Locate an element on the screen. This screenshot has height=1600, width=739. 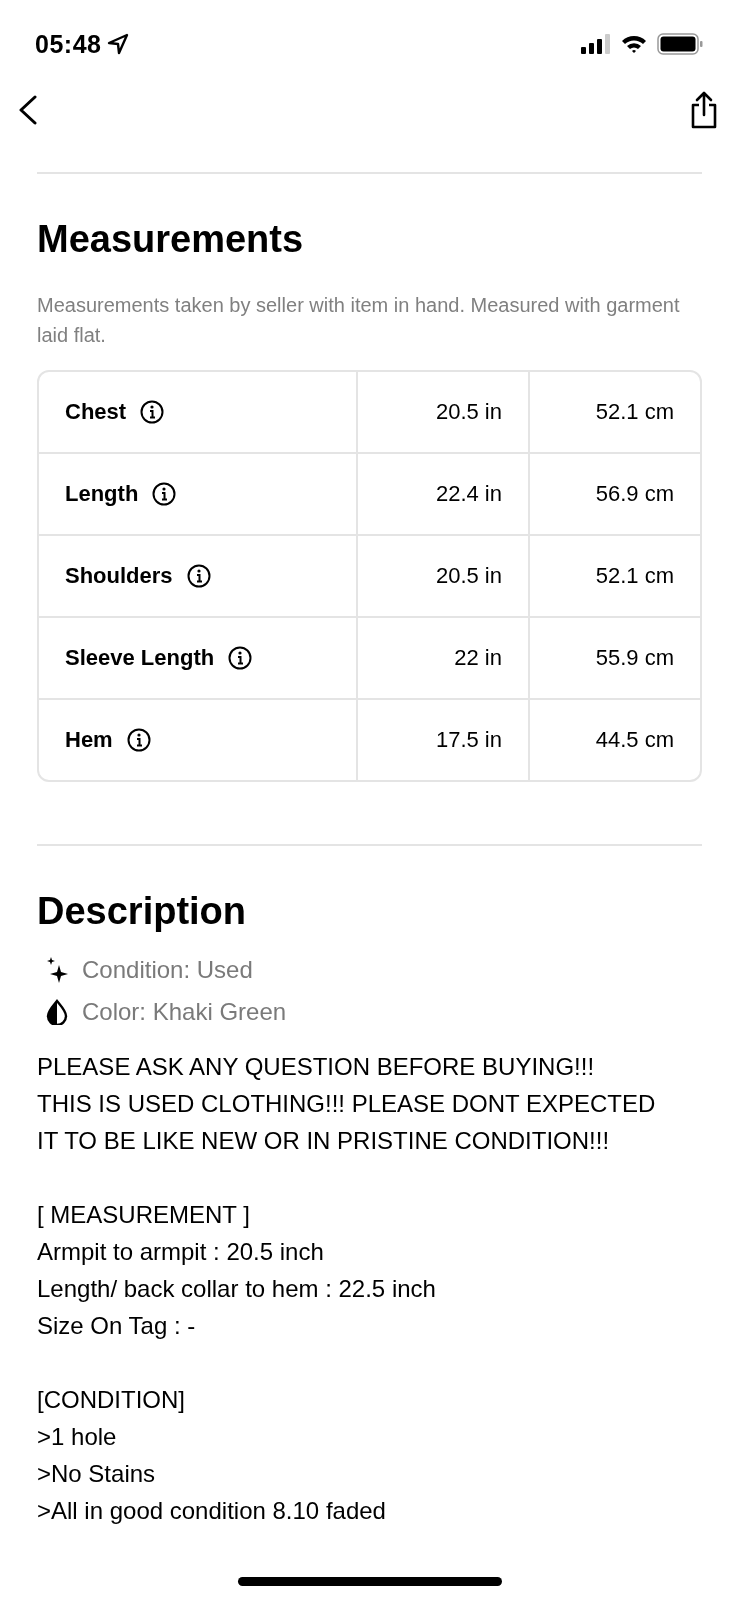
description-line: PLEASE ASK ANY QUESTION BEFORE BUYING!!! is located at coordinates (316, 1067).